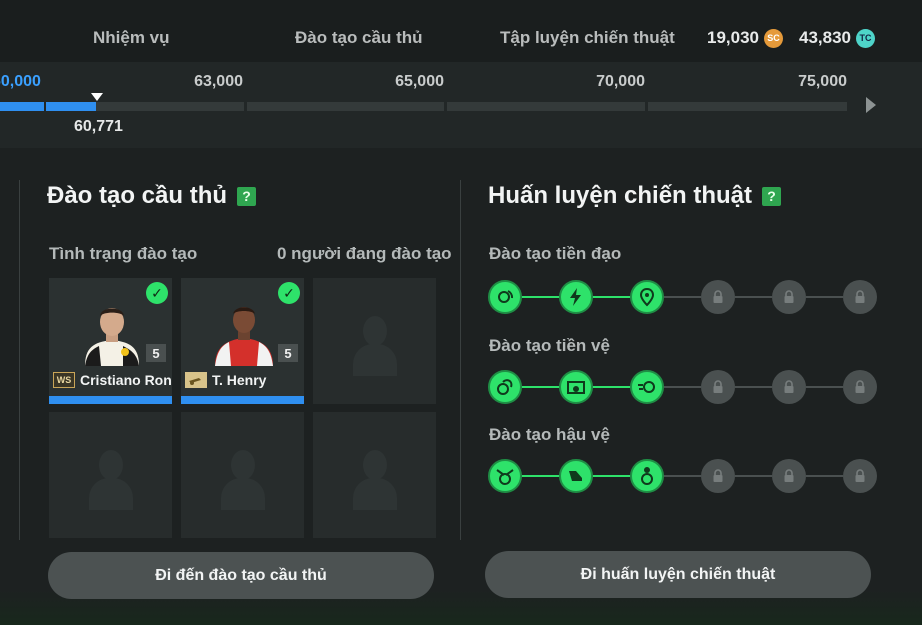 The height and width of the screenshot is (625, 922). What do you see at coordinates (505, 387) in the screenshot?
I see `ball-curve-icon` at bounding box center [505, 387].